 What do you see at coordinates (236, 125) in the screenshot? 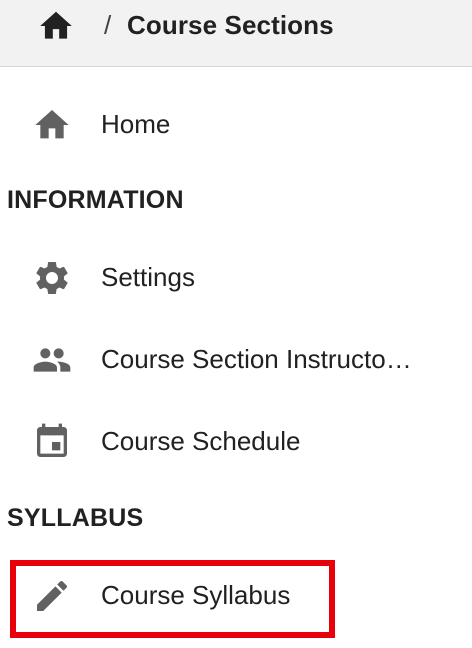
I see `nav-item-home: Home` at bounding box center [236, 125].